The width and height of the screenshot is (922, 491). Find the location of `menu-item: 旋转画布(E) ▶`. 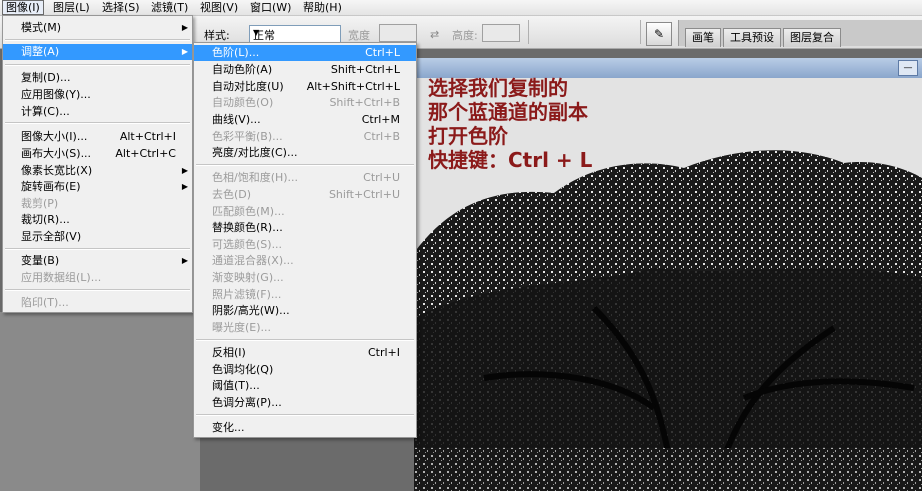

menu-item: 旋转画布(E) ▶ is located at coordinates (97, 187).